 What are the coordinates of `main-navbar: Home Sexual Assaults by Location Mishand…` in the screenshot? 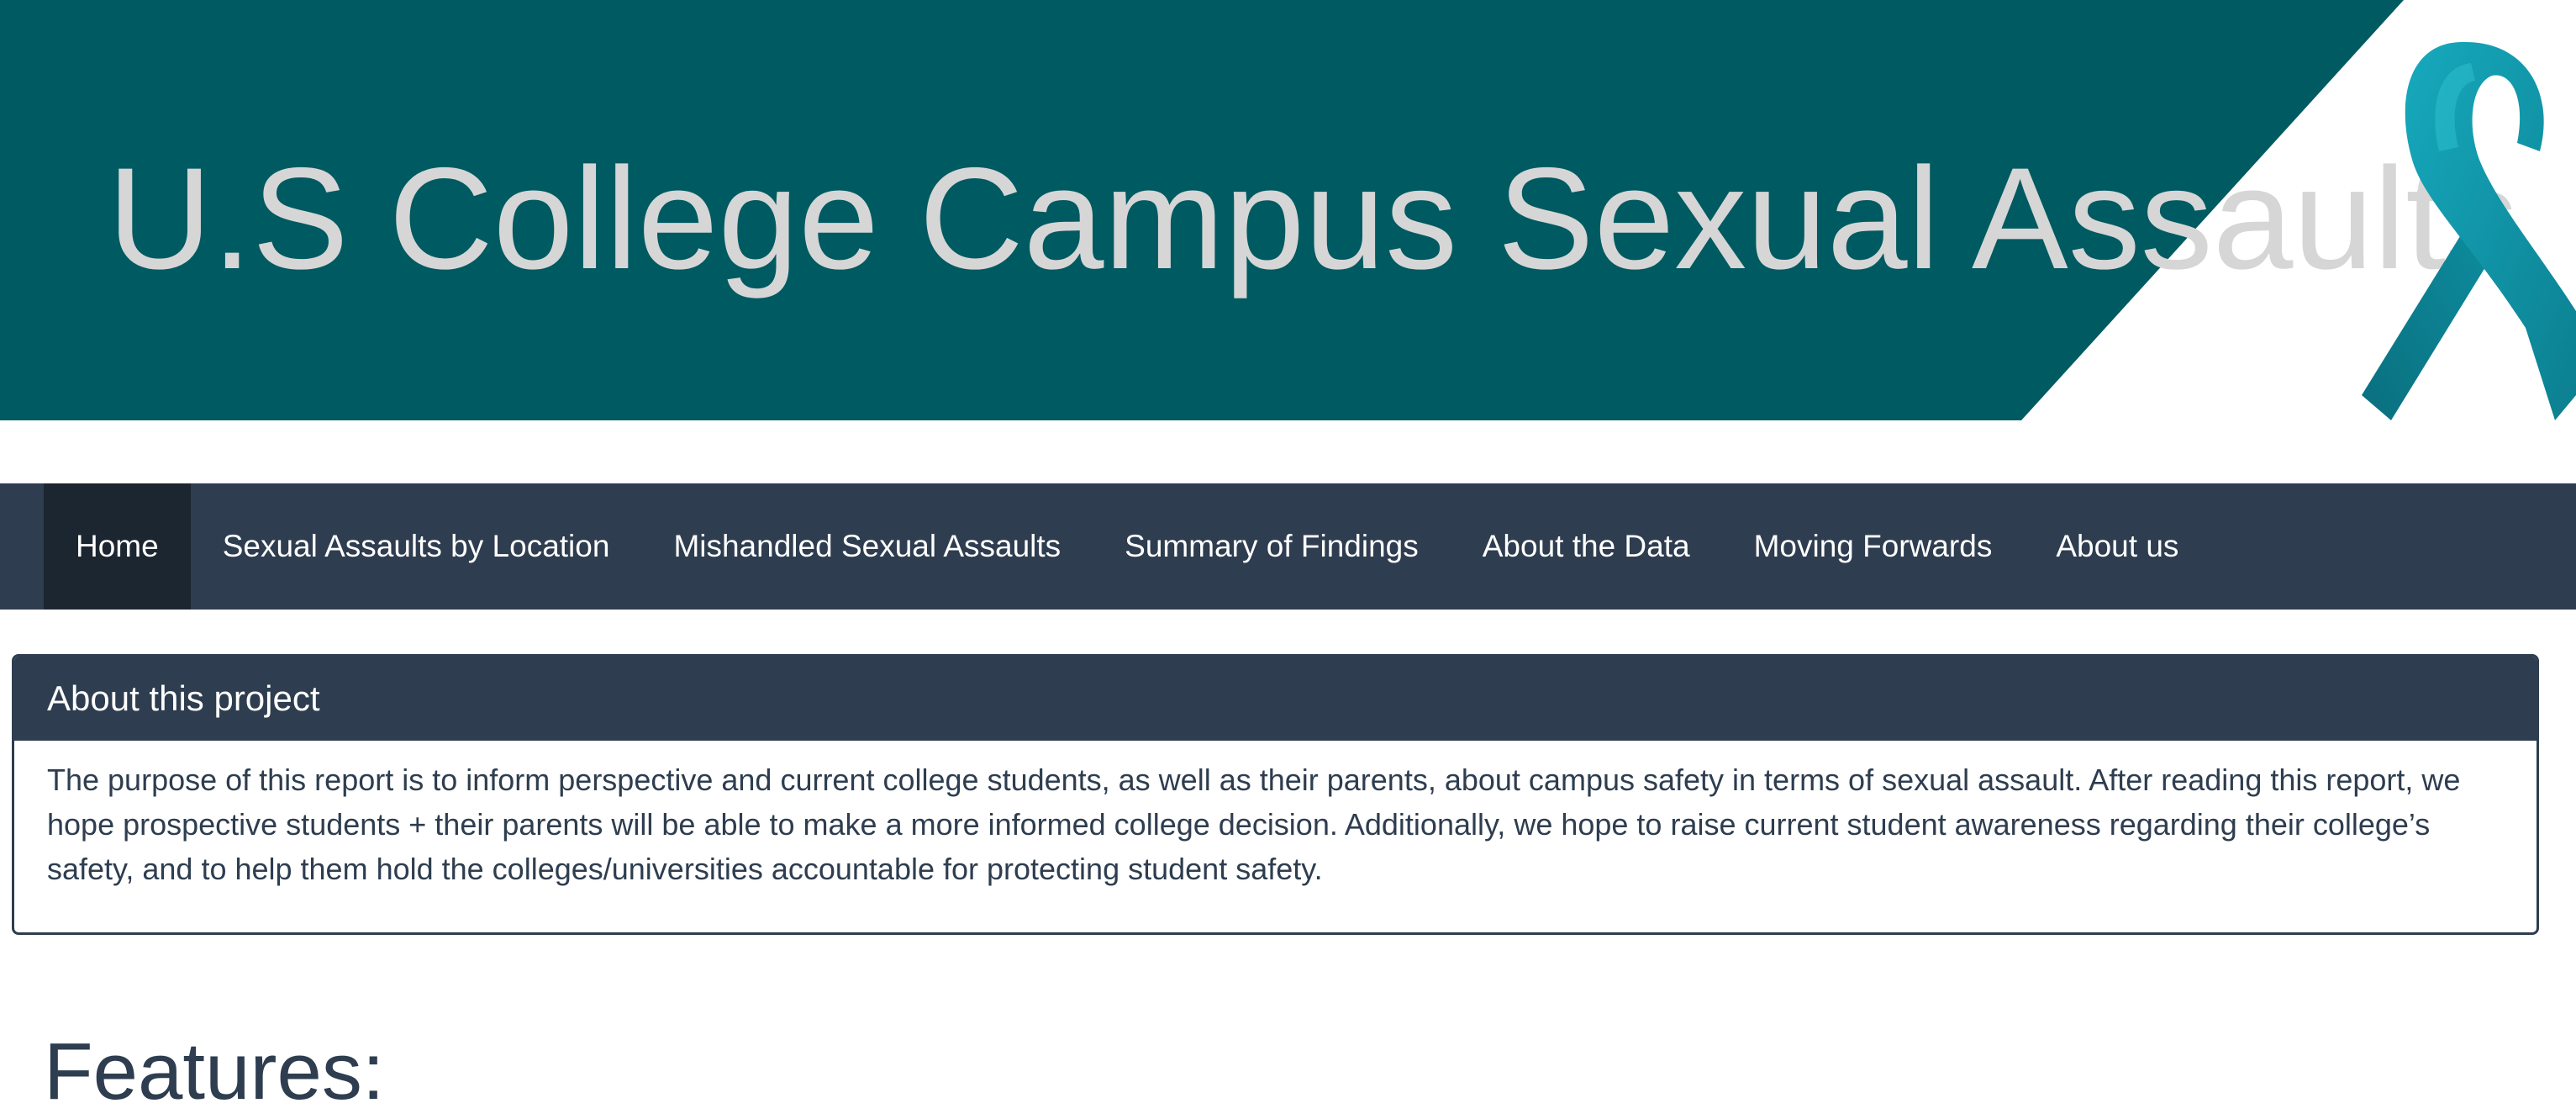 It's located at (1288, 546).